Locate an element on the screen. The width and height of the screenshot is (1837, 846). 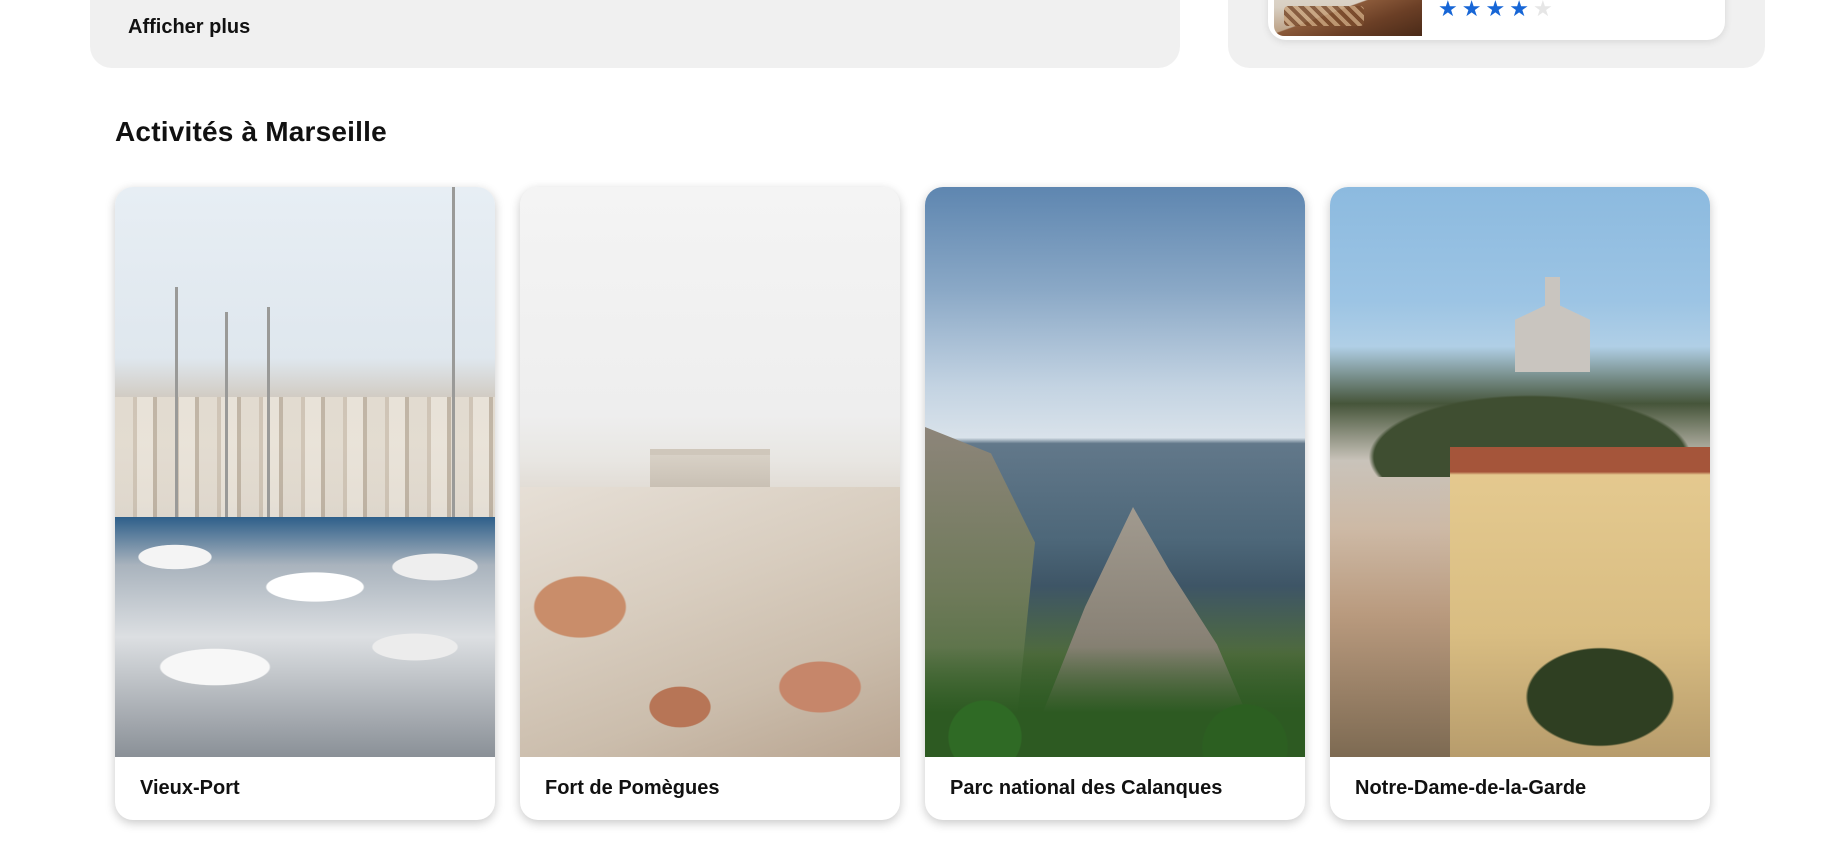
fort-on-rocks-photo is located at coordinates (710, 472).